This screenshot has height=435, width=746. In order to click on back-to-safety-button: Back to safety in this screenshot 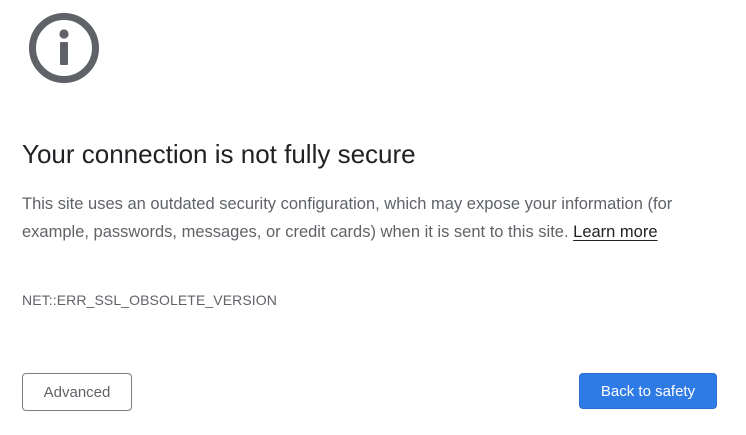, I will do `click(648, 391)`.